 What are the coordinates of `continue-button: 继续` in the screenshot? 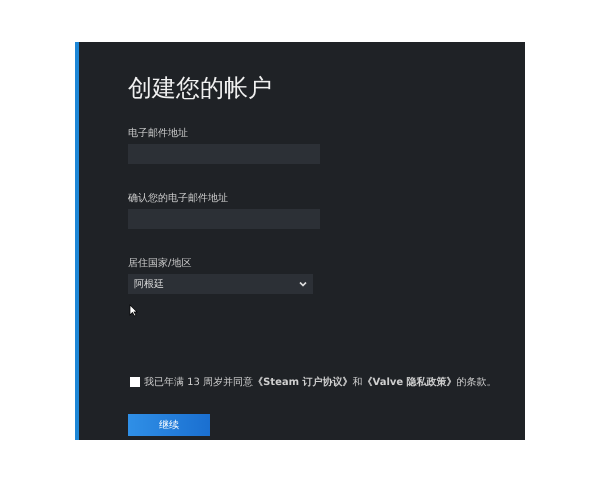 It's located at (169, 425).